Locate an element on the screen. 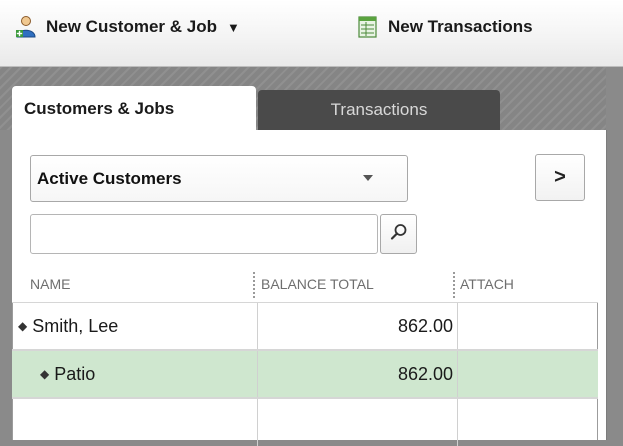  row-name-cell: ◆ Smith, Lee is located at coordinates (134, 326).